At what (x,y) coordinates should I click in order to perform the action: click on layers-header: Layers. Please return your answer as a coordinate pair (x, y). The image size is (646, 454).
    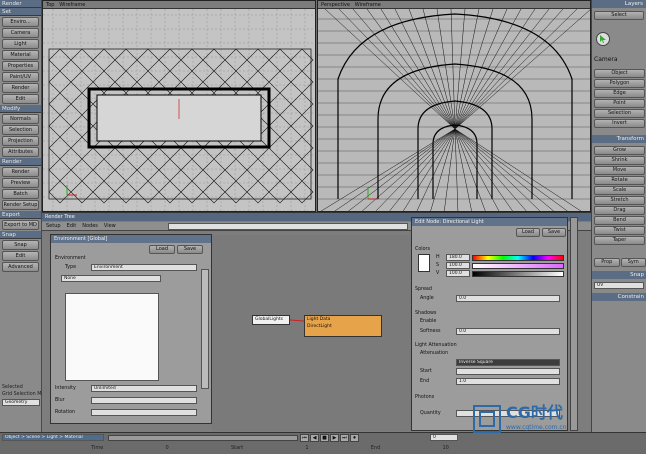
    Looking at the image, I should click on (619, 4).